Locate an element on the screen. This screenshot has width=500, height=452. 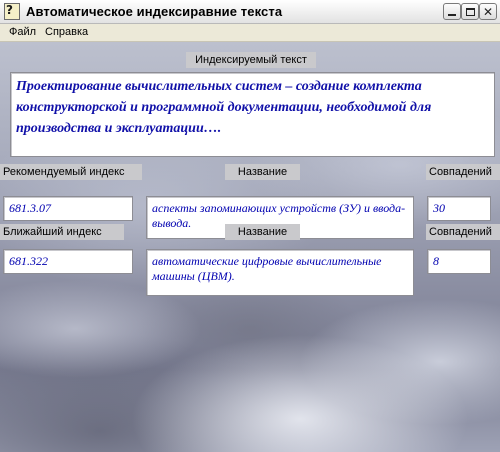
nearest-matches-field: 8 is located at coordinates (459, 261).